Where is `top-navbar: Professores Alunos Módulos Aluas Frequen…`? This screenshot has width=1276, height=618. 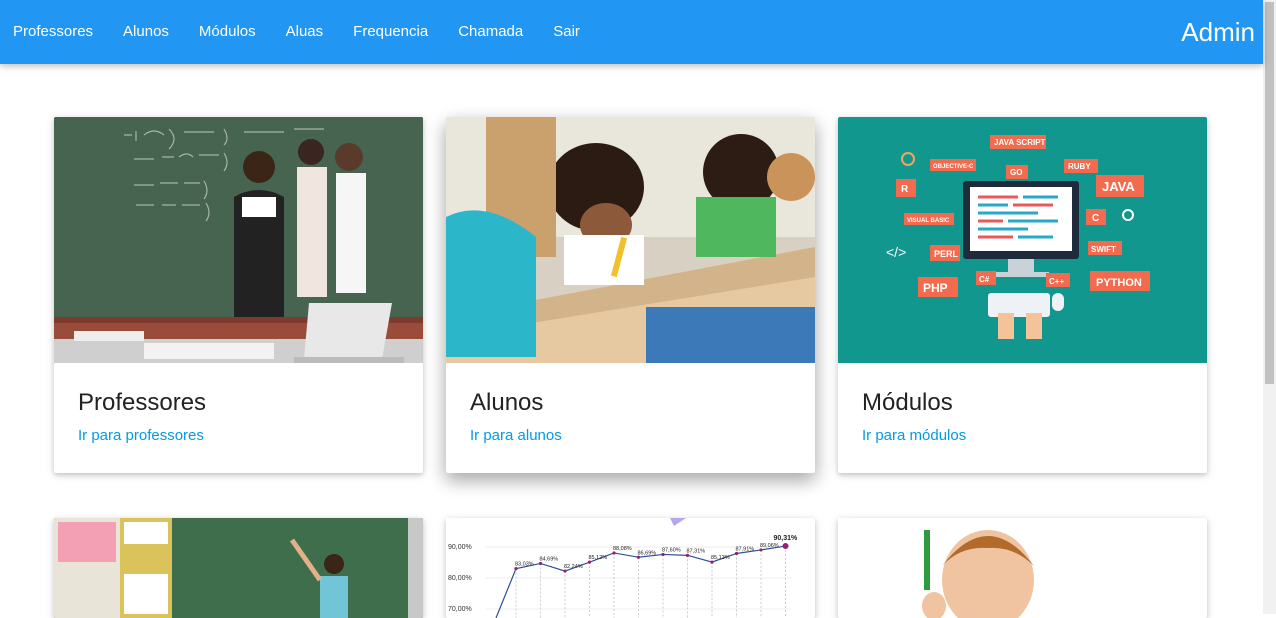
top-navbar: Professores Alunos Módulos Aluas Frequen… is located at coordinates (631, 32).